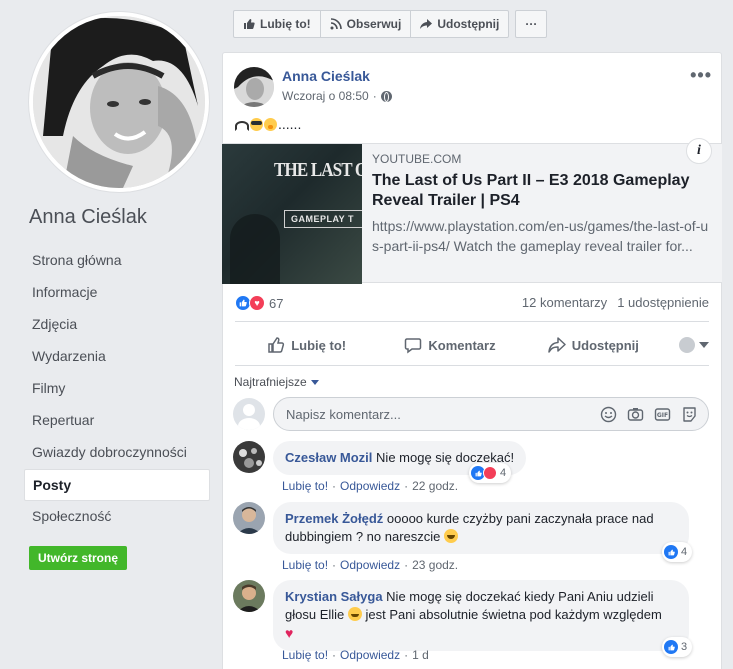  What do you see at coordinates (117, 293) in the screenshot?
I see `nav-item-about: Informacje` at bounding box center [117, 293].